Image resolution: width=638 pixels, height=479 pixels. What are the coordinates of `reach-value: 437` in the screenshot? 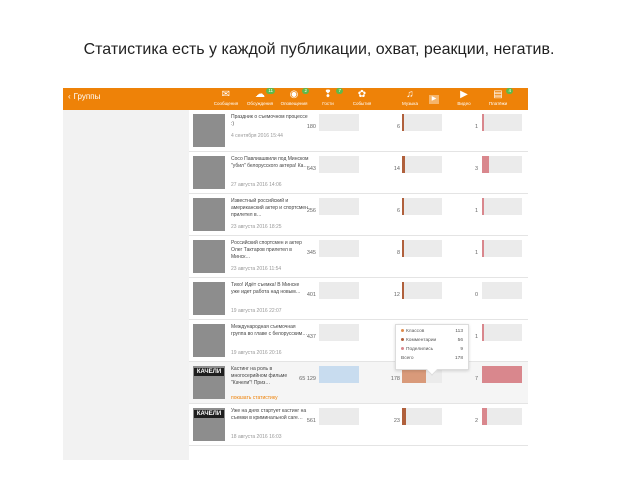 It's located at (311, 337).